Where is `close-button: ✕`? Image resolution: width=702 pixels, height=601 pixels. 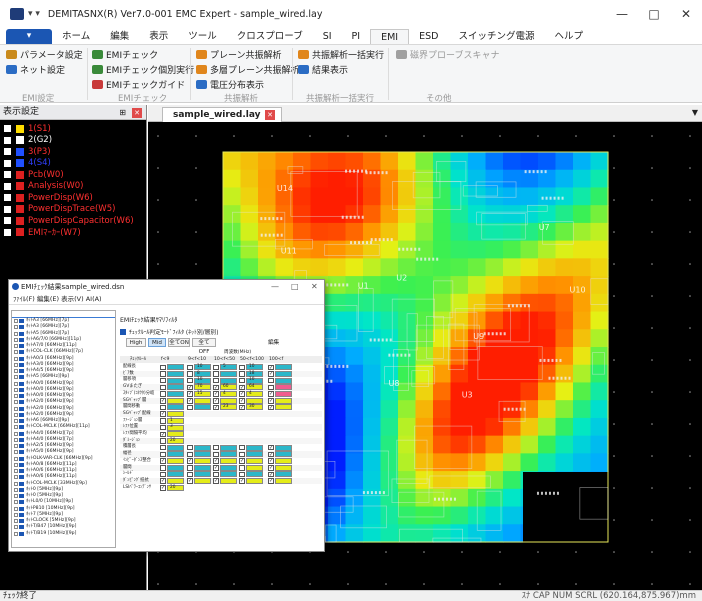
close-button: ✕ is located at coordinates (685, 14).